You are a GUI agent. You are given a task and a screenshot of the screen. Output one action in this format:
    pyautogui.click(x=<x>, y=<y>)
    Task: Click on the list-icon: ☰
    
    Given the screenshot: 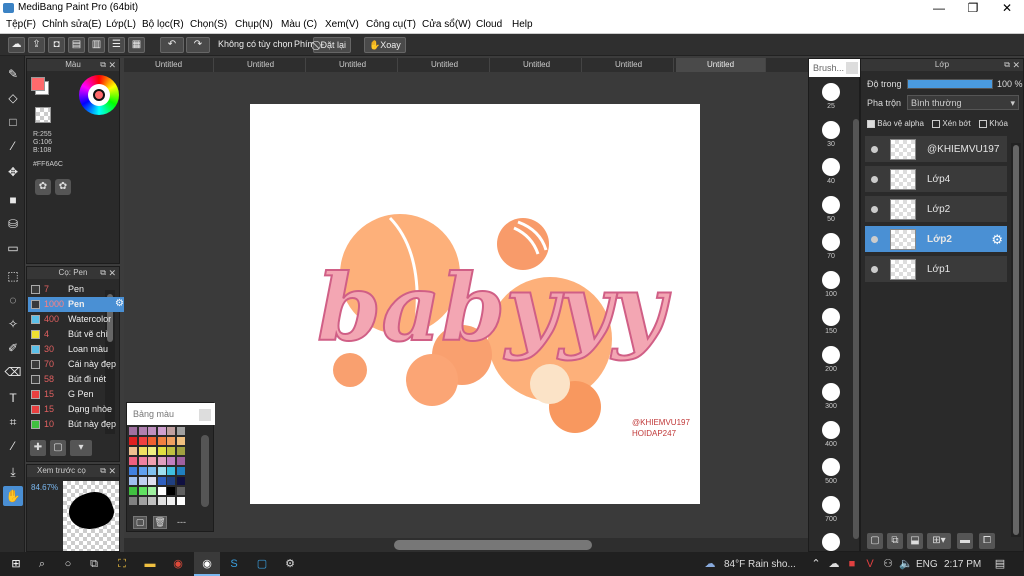 What is the action you would take?
    pyautogui.click(x=116, y=45)
    